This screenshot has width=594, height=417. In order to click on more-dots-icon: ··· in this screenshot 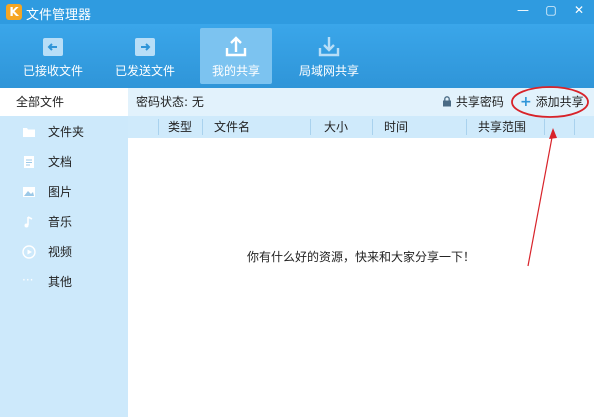, I will do `click(28, 280)`.